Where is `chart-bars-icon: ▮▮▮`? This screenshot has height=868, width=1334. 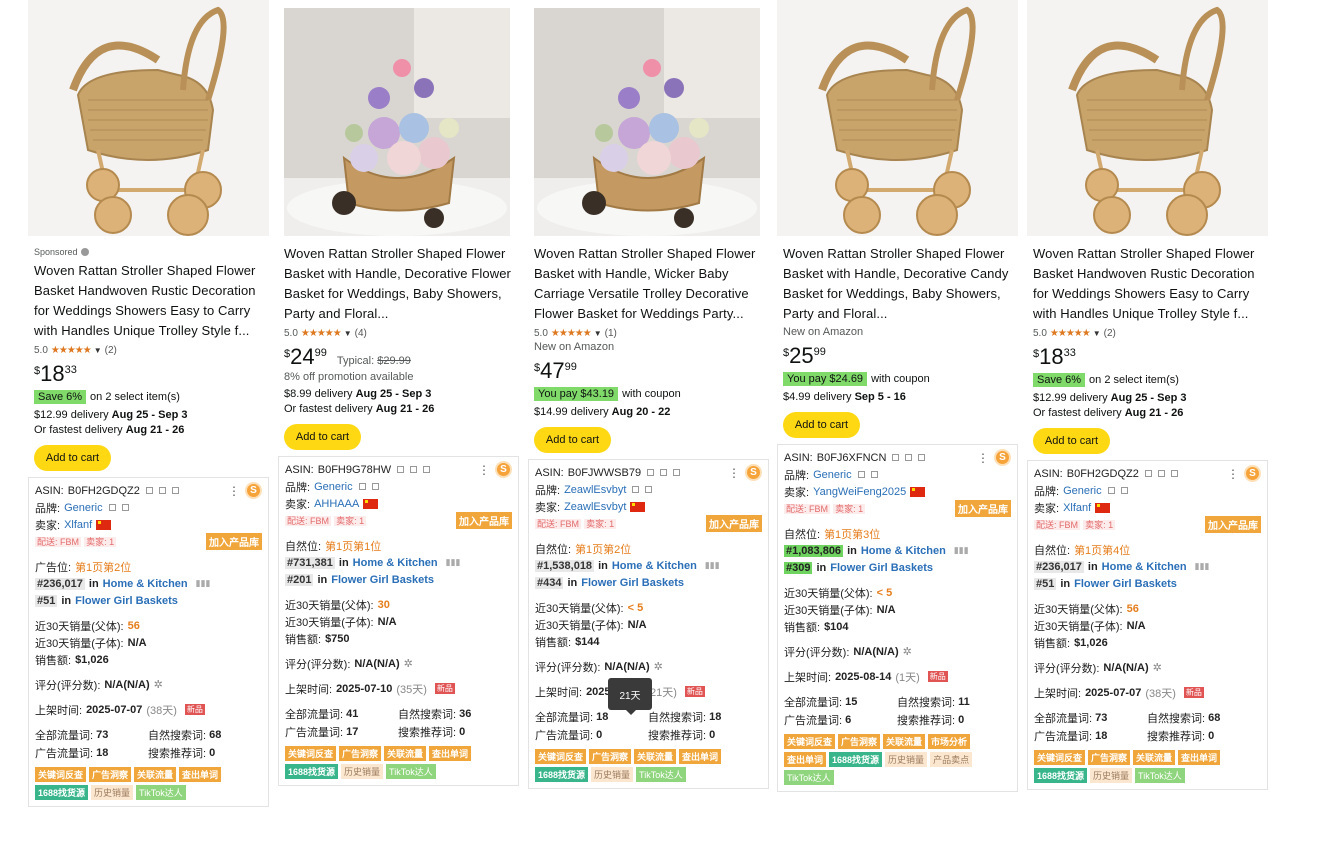
chart-bars-icon: ▮▮▮ is located at coordinates (1202, 566).